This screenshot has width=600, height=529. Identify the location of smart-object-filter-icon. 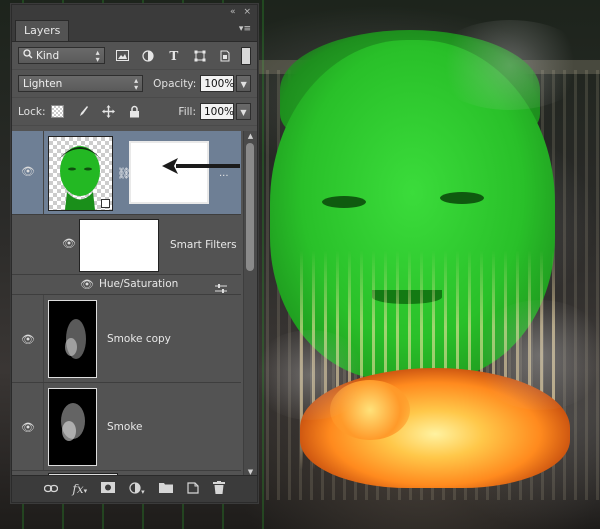
(225, 56).